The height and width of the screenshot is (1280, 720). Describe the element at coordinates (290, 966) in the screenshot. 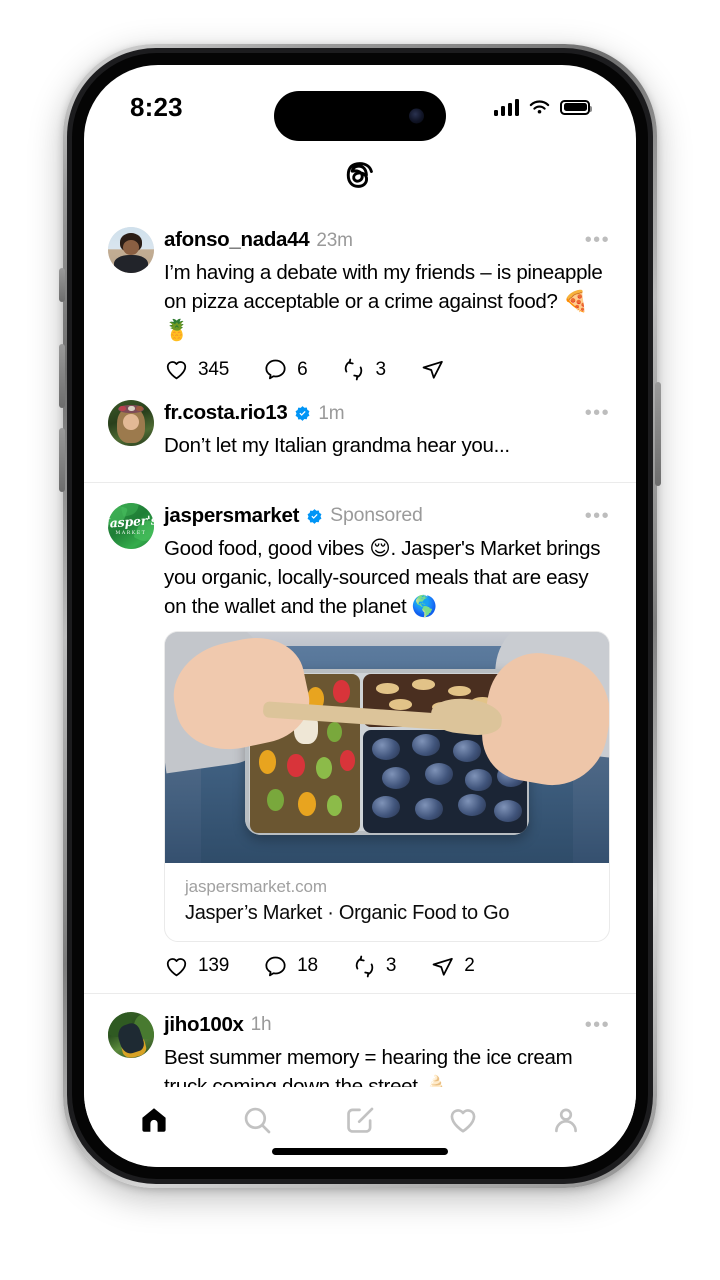

I see `reply-button: 18` at that location.